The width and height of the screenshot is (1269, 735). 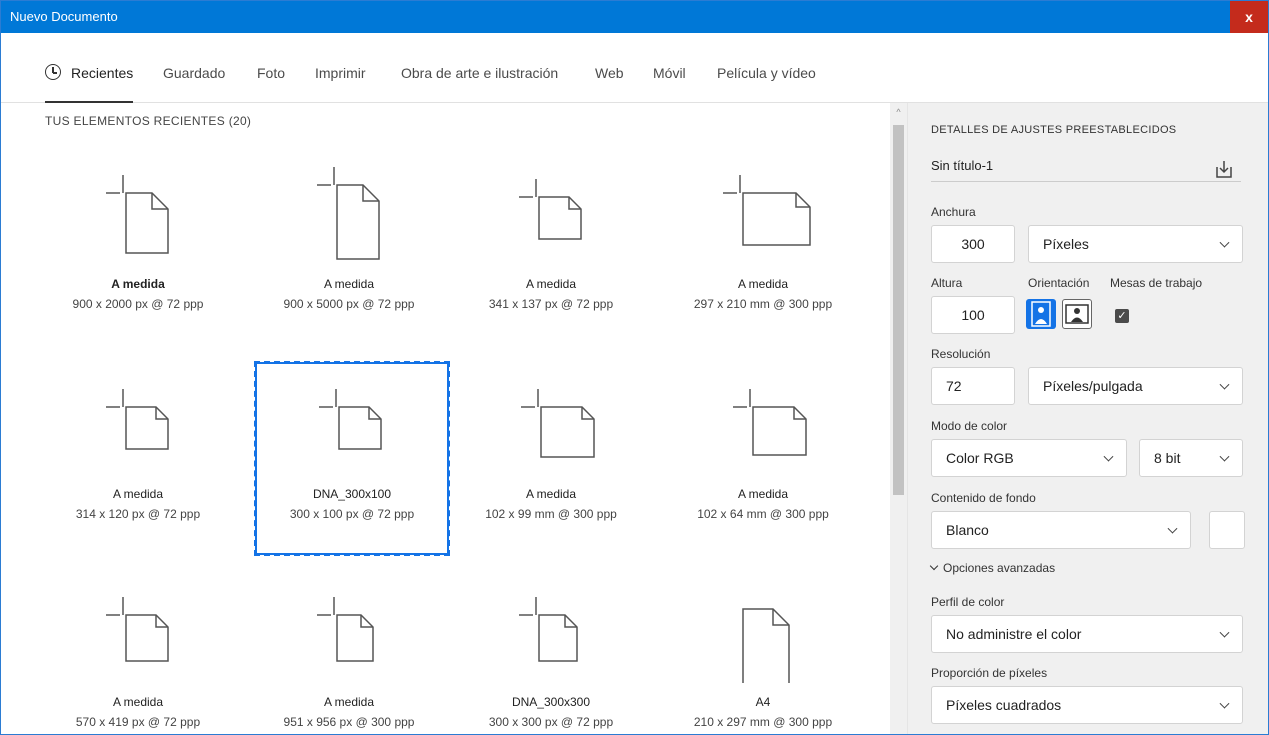 What do you see at coordinates (1191, 458) in the screenshot?
I see `bit-depth-select: 8 bit` at bounding box center [1191, 458].